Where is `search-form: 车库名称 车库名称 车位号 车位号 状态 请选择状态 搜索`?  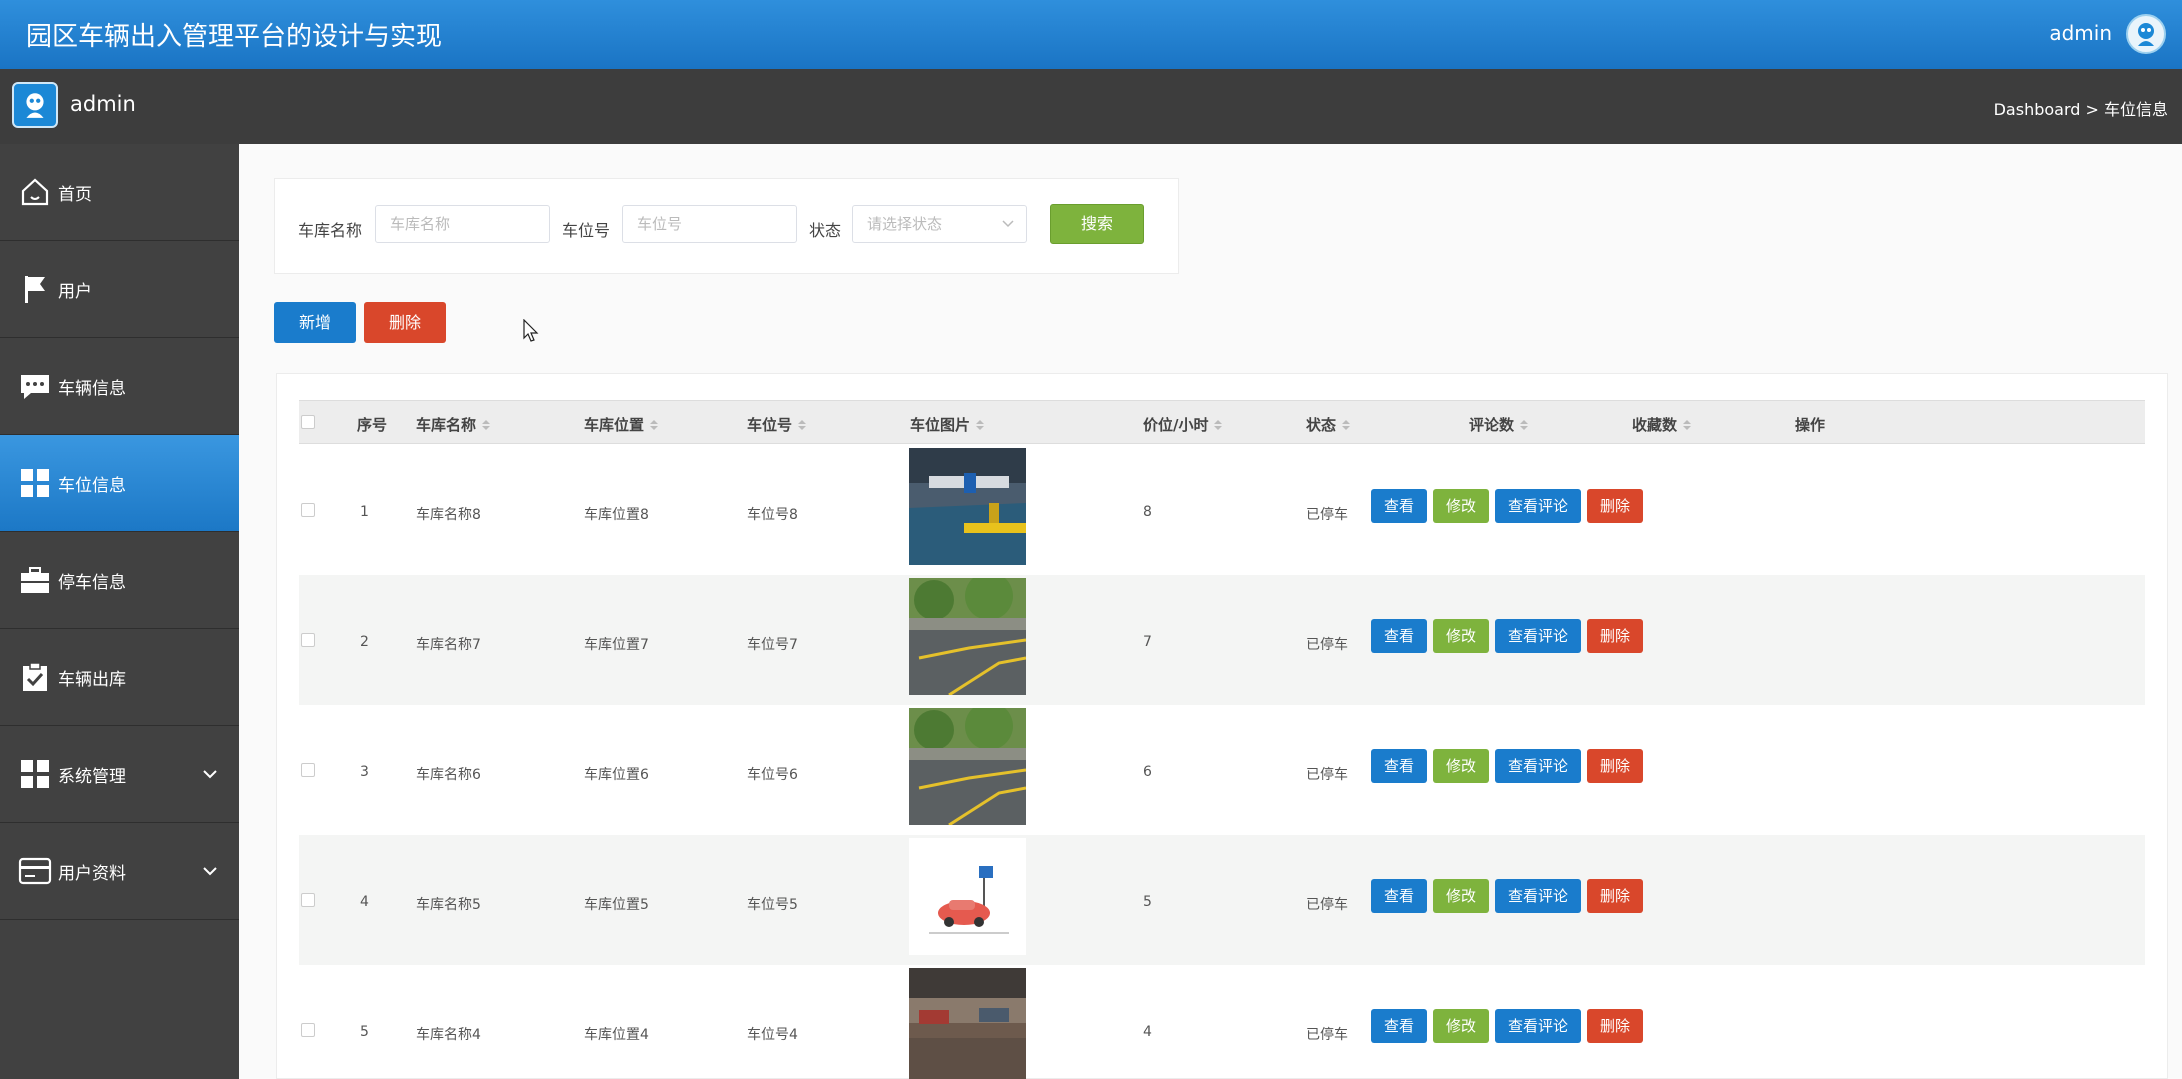 search-form: 车库名称 车库名称 车位号 车位号 状态 请选择状态 搜索 is located at coordinates (726, 226).